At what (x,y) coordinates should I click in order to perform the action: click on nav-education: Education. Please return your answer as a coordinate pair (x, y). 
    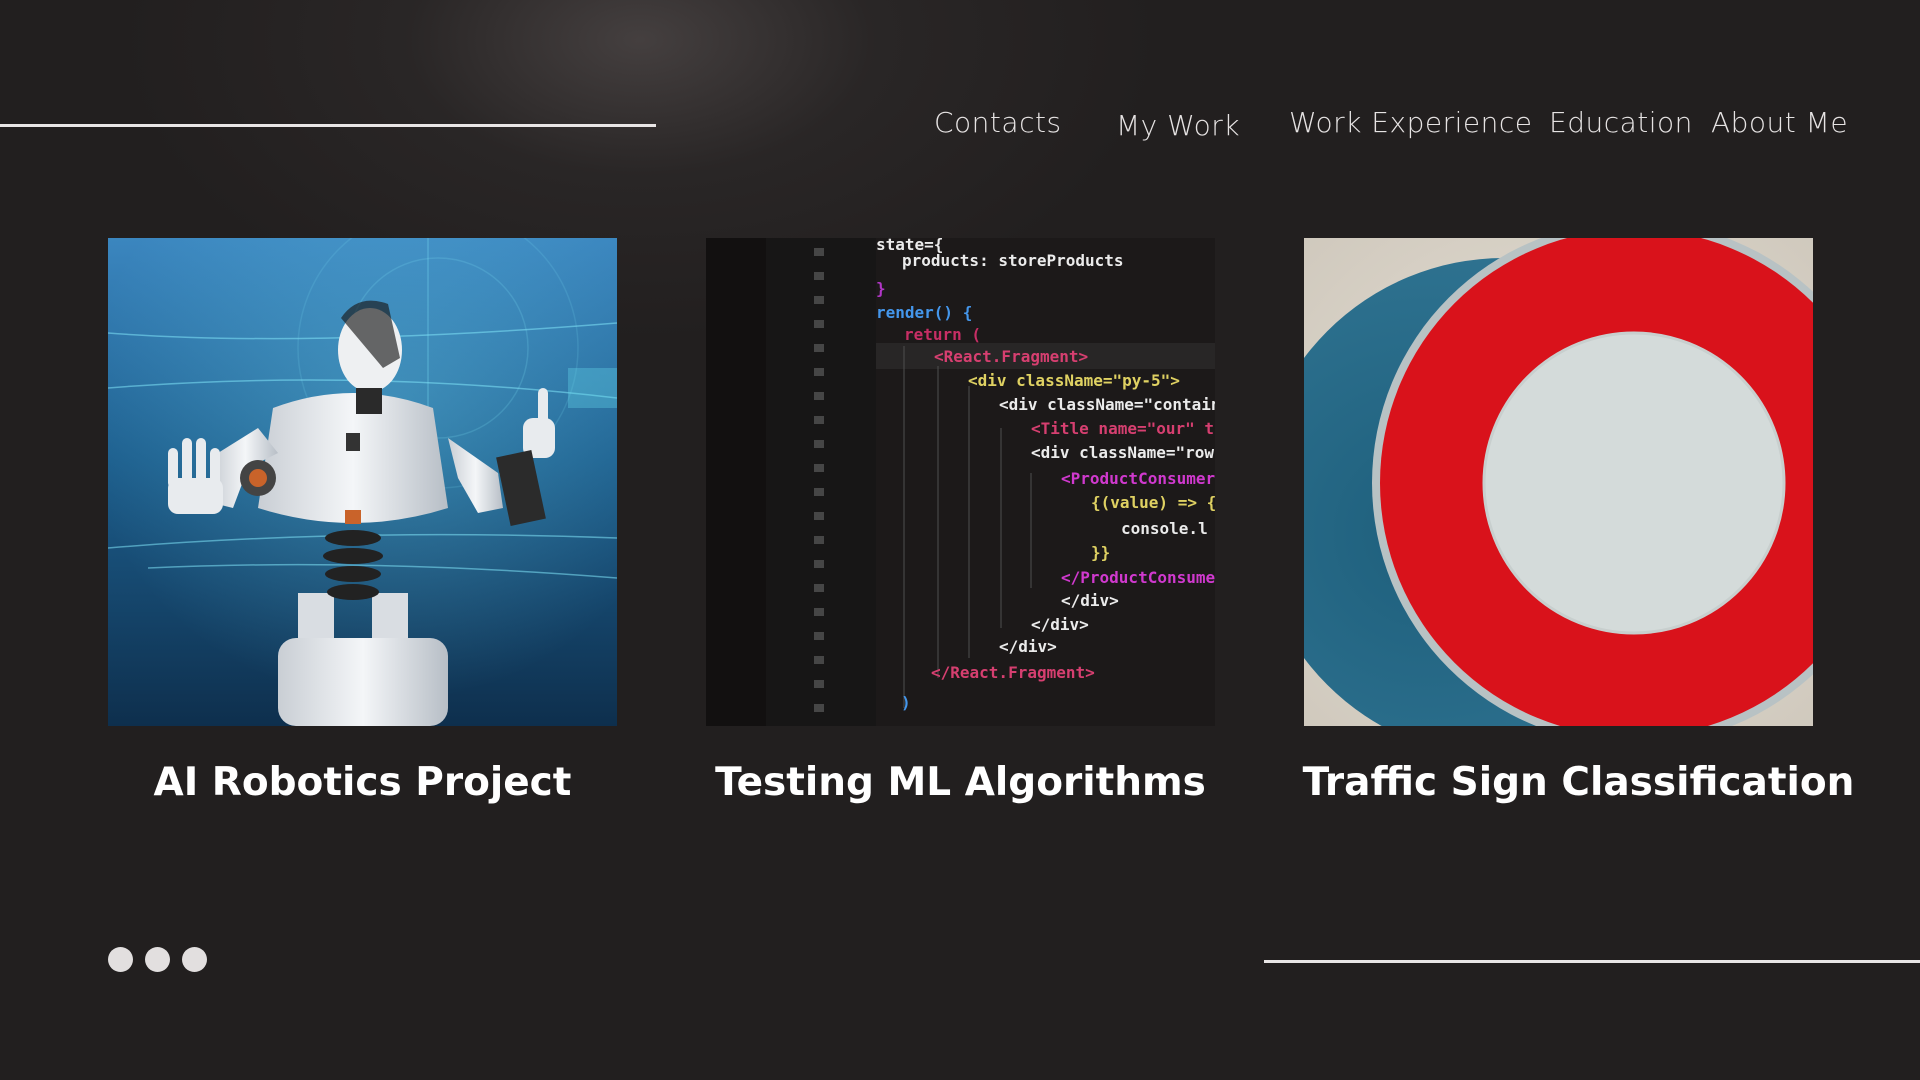
    Looking at the image, I should click on (1621, 122).